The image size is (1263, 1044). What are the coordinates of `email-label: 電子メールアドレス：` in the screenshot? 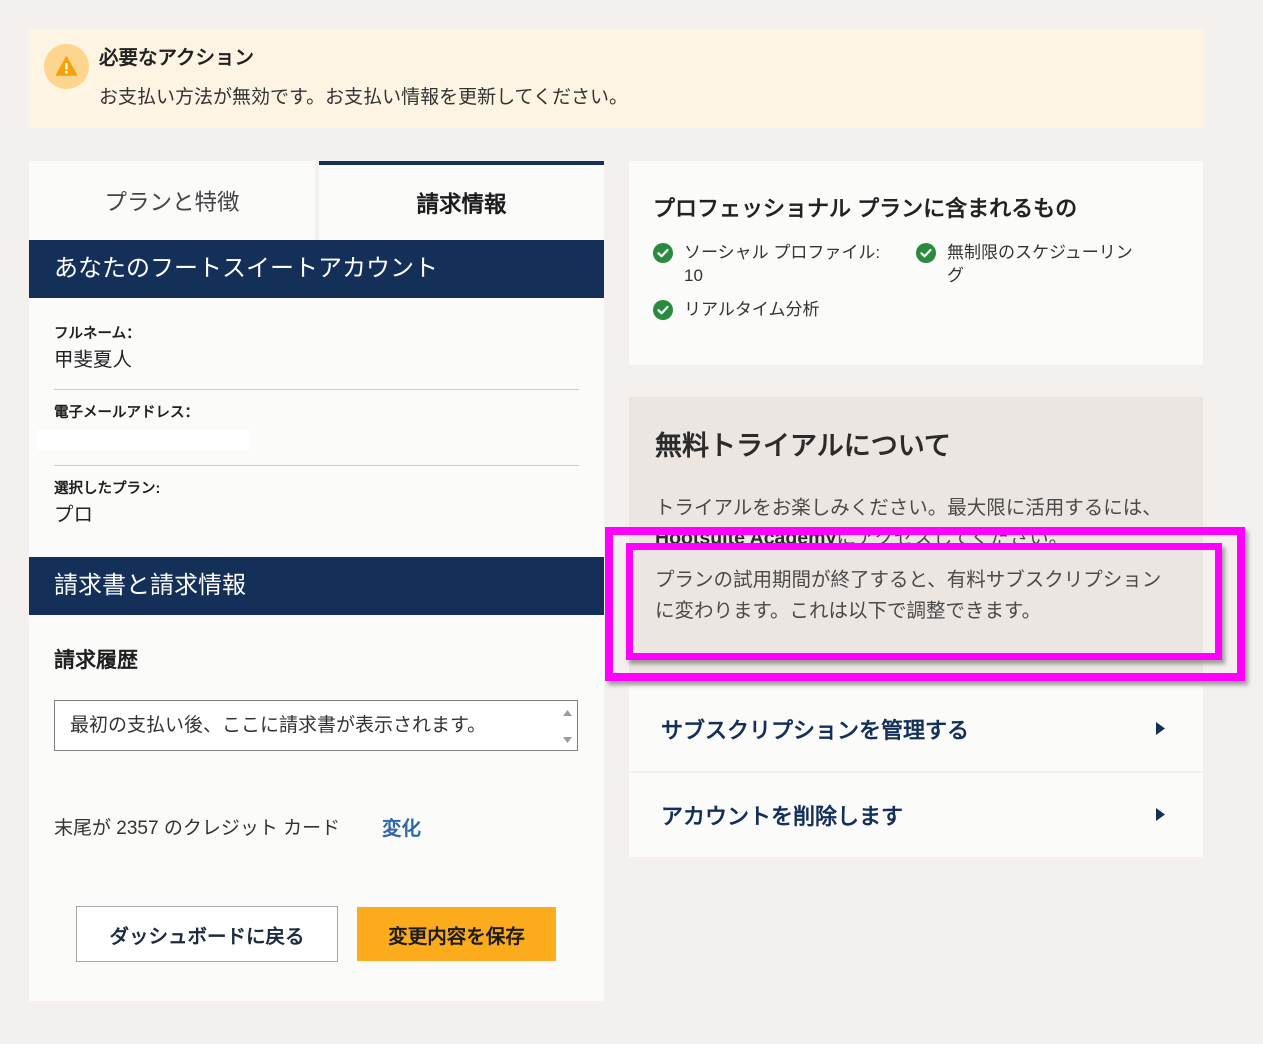 It's located at (126, 413).